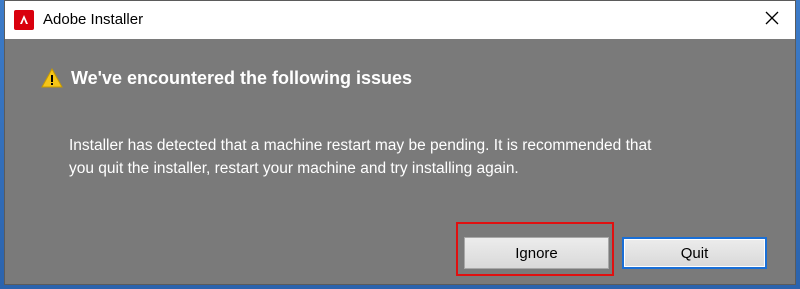  I want to click on window-title: Adobe Installer, so click(93, 19).